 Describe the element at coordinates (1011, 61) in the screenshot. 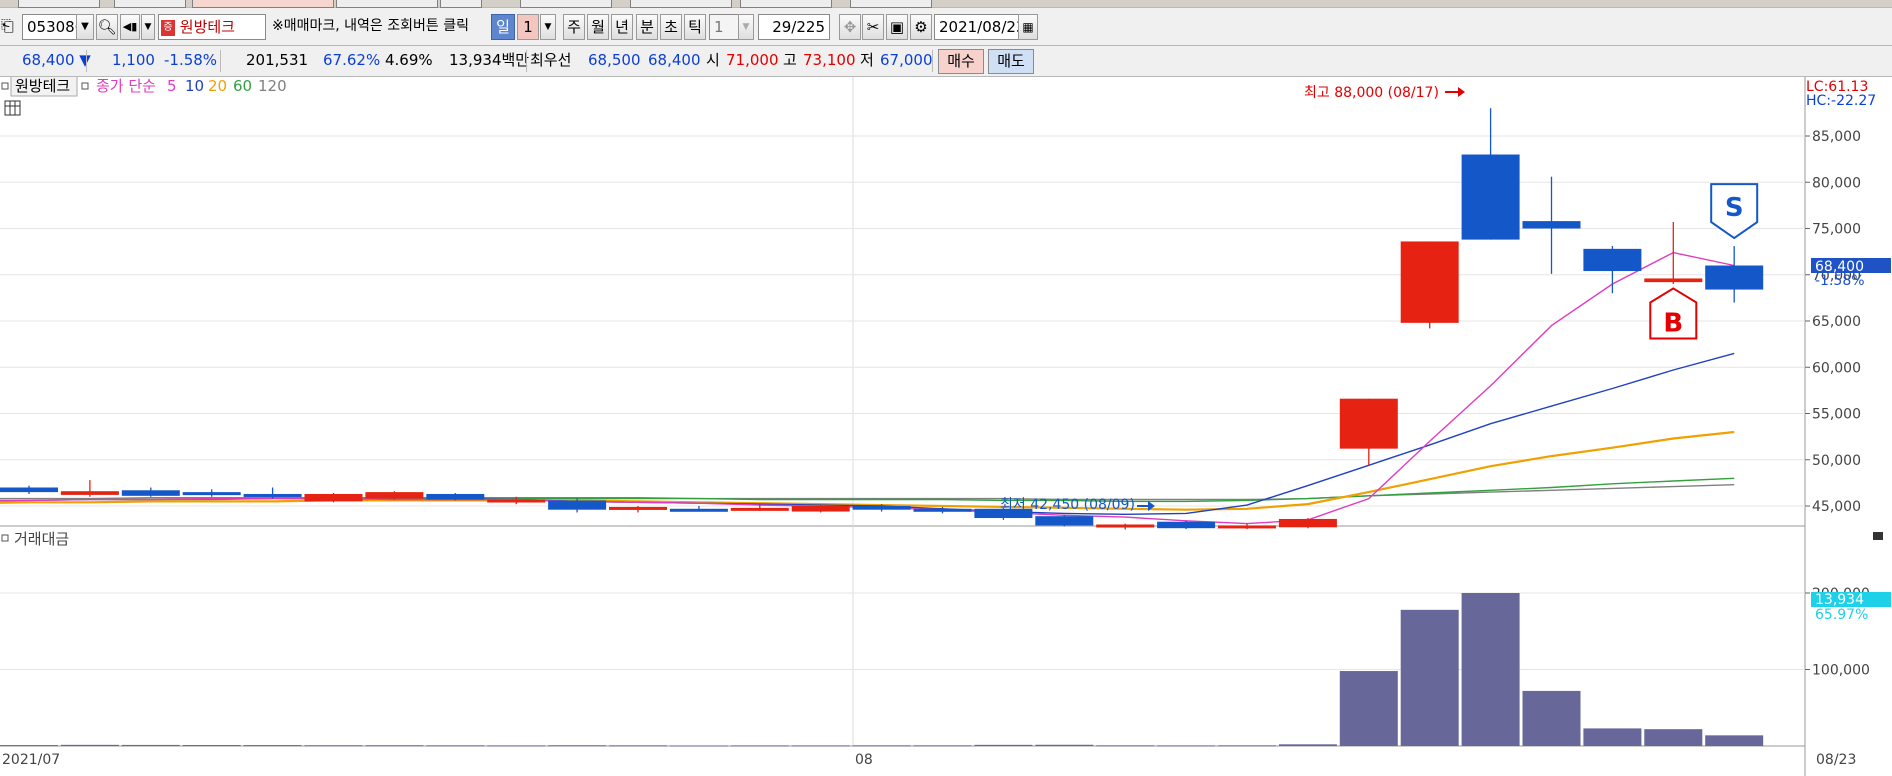

I see `sell-button: 매도` at that location.